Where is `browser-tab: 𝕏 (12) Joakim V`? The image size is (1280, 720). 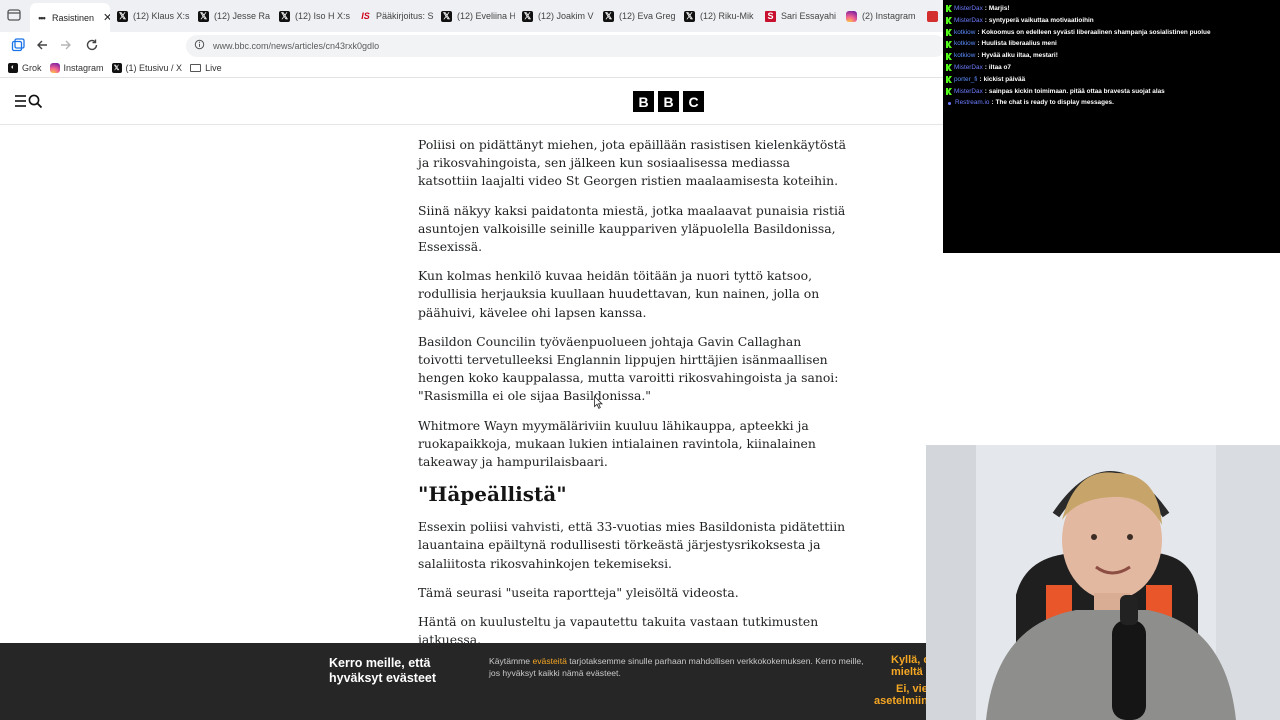
browser-tab: 𝕏 (12) Joakim V is located at coordinates (556, 16).